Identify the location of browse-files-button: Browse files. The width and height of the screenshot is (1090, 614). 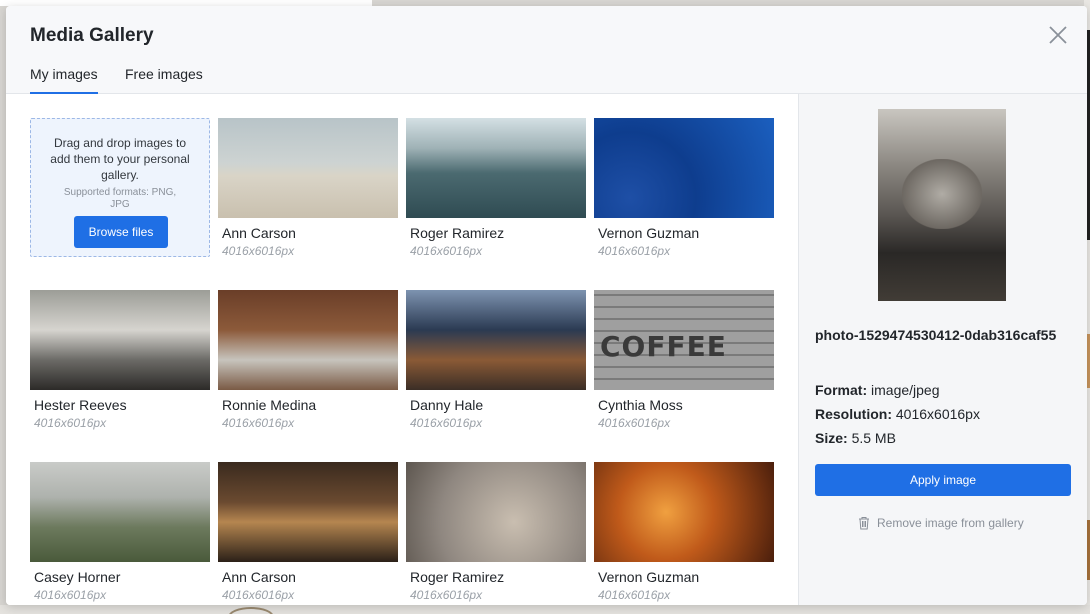
(121, 232).